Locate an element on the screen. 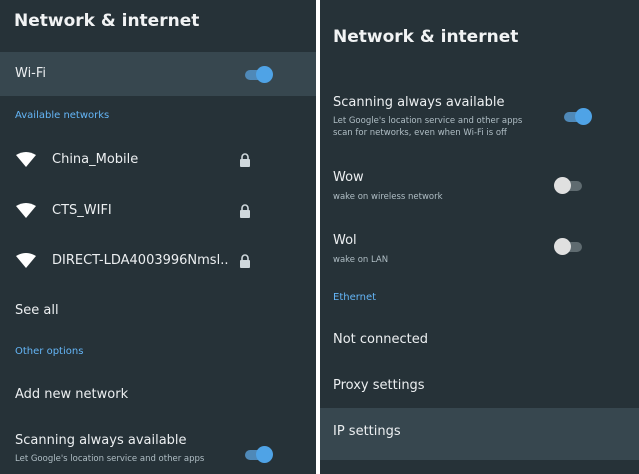 This screenshot has width=639, height=474. wol-row: Wol wake on LAN is located at coordinates (479, 250).